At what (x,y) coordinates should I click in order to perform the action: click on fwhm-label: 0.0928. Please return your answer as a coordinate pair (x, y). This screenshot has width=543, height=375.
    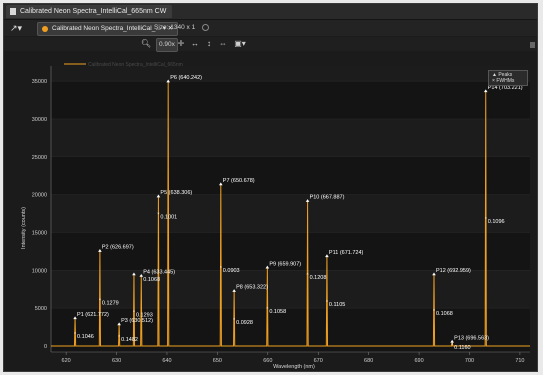
    Looking at the image, I should click on (244, 323).